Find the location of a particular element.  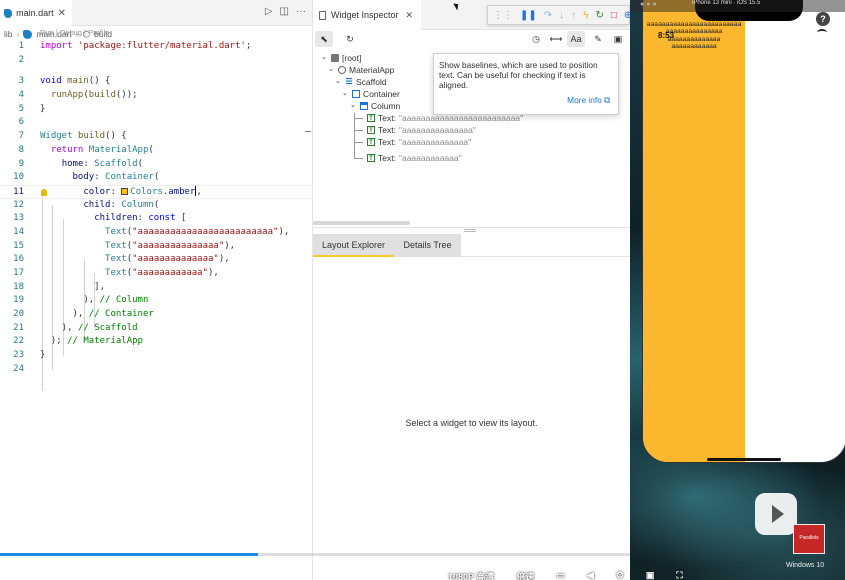

invert-images-icon: ▣ is located at coordinates (618, 39).